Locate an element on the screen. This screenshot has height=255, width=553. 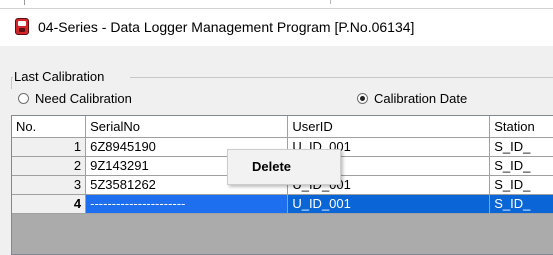
context-menu: Delete is located at coordinates (284, 167).